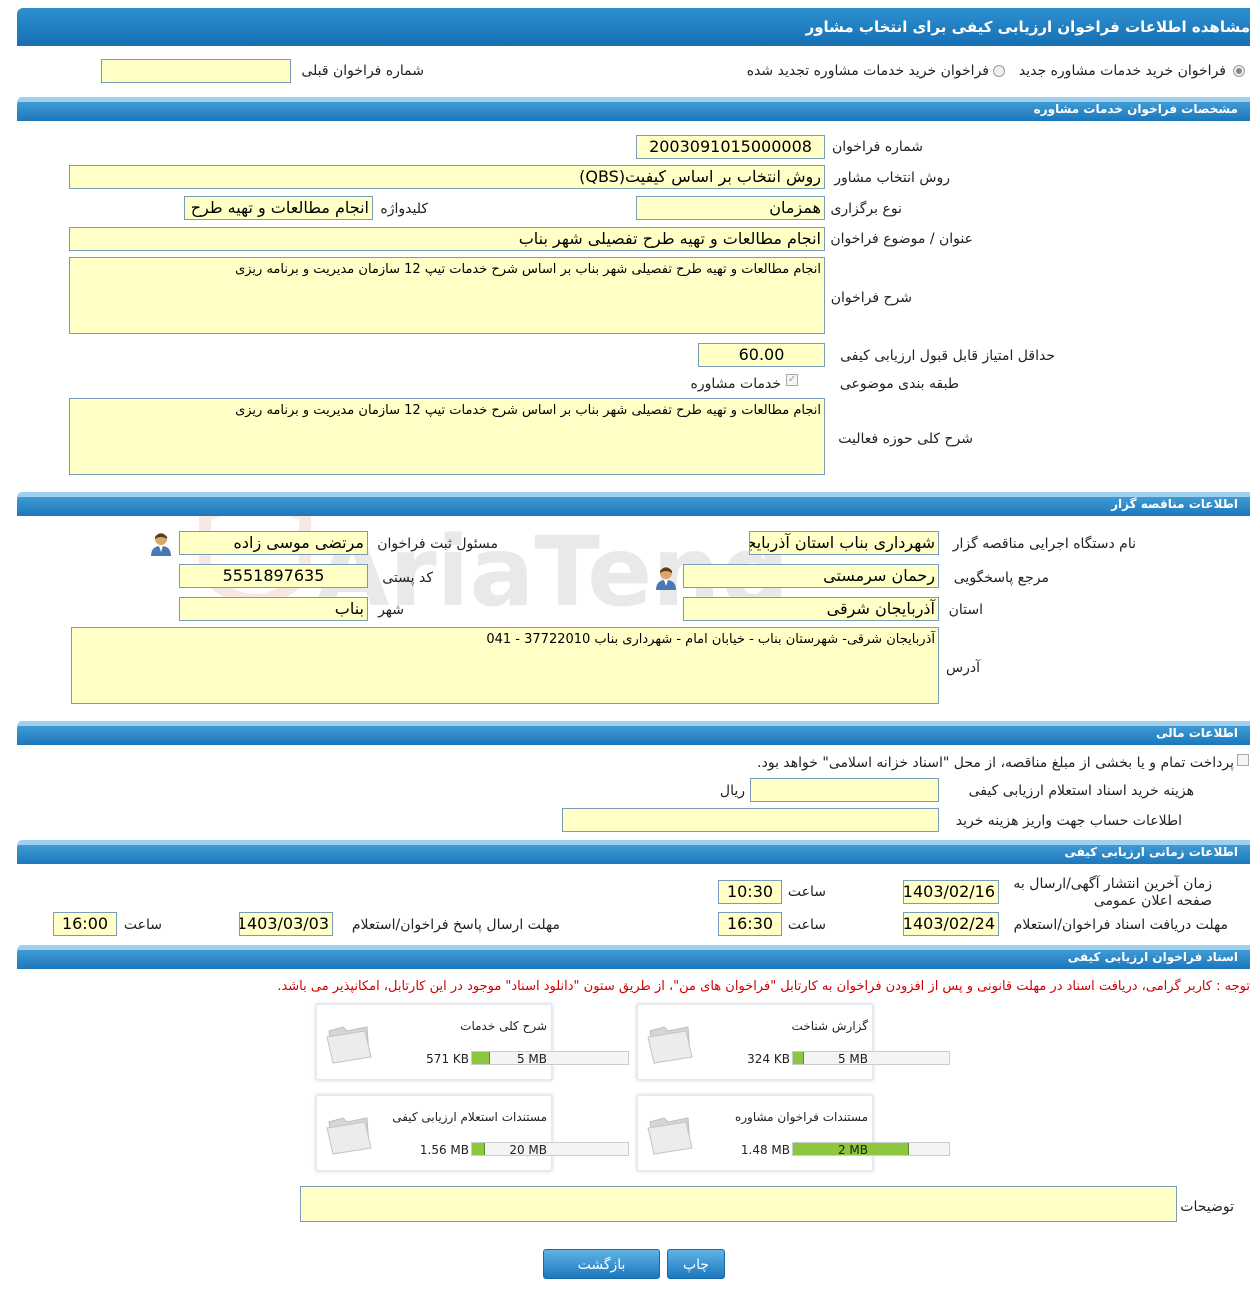 Image resolution: width=1250 pixels, height=1291 pixels. What do you see at coordinates (404, 209) in the screenshot?
I see `keyword-label: کلیدواژه` at bounding box center [404, 209].